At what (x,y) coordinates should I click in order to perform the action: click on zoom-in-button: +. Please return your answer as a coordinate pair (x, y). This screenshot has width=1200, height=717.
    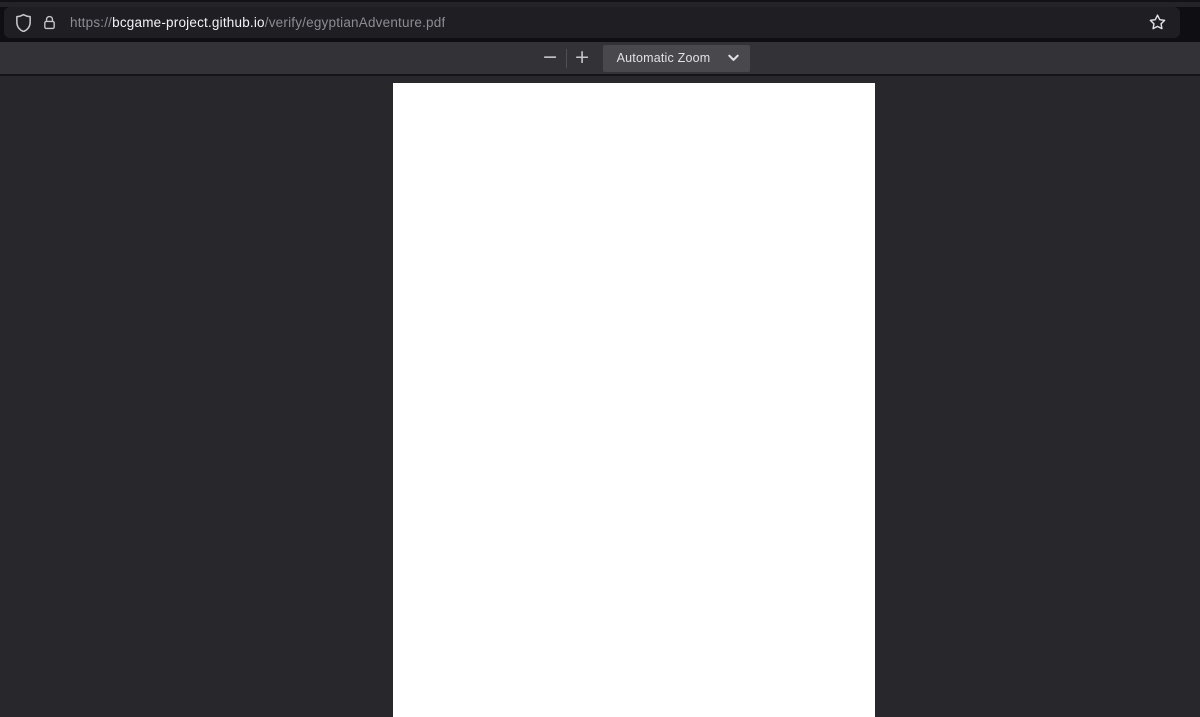
    Looking at the image, I should click on (582, 58).